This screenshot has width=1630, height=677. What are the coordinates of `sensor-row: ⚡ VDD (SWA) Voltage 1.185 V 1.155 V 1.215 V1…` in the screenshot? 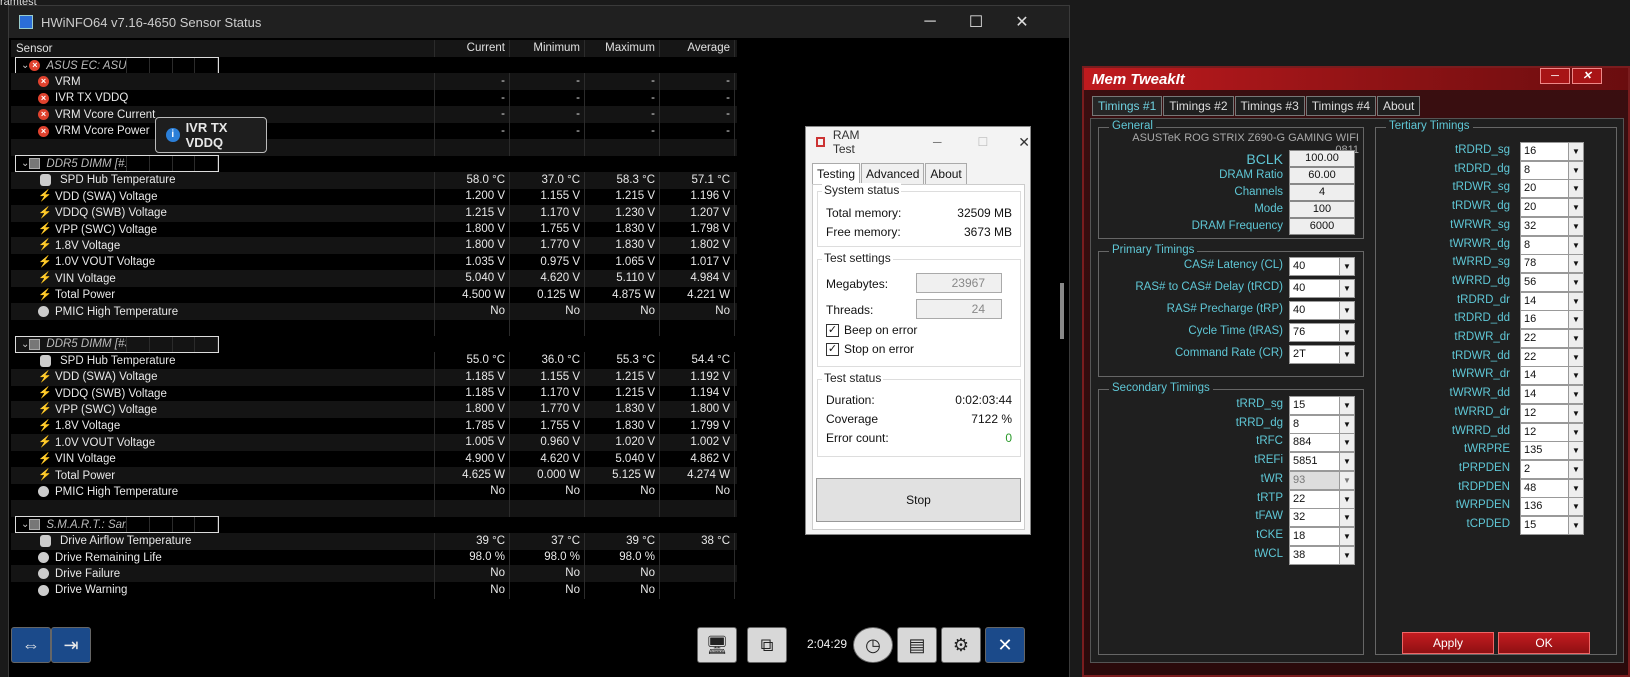 It's located at (374, 377).